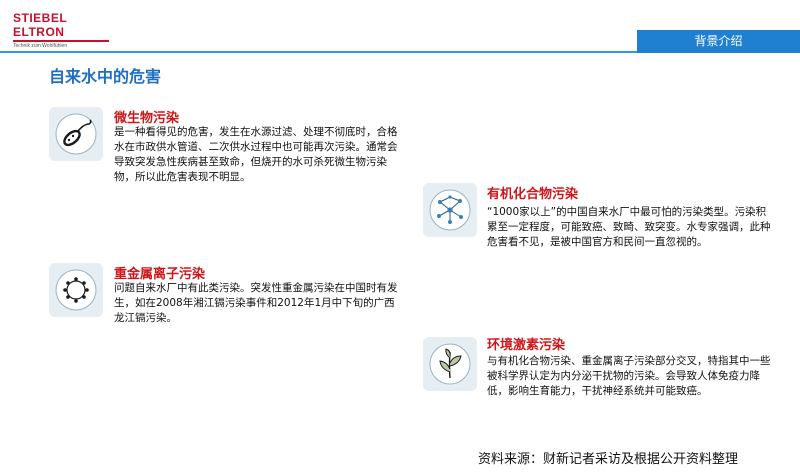 The image size is (800, 473). Describe the element at coordinates (61, 41) in the screenshot. I see `brand-underline` at that location.